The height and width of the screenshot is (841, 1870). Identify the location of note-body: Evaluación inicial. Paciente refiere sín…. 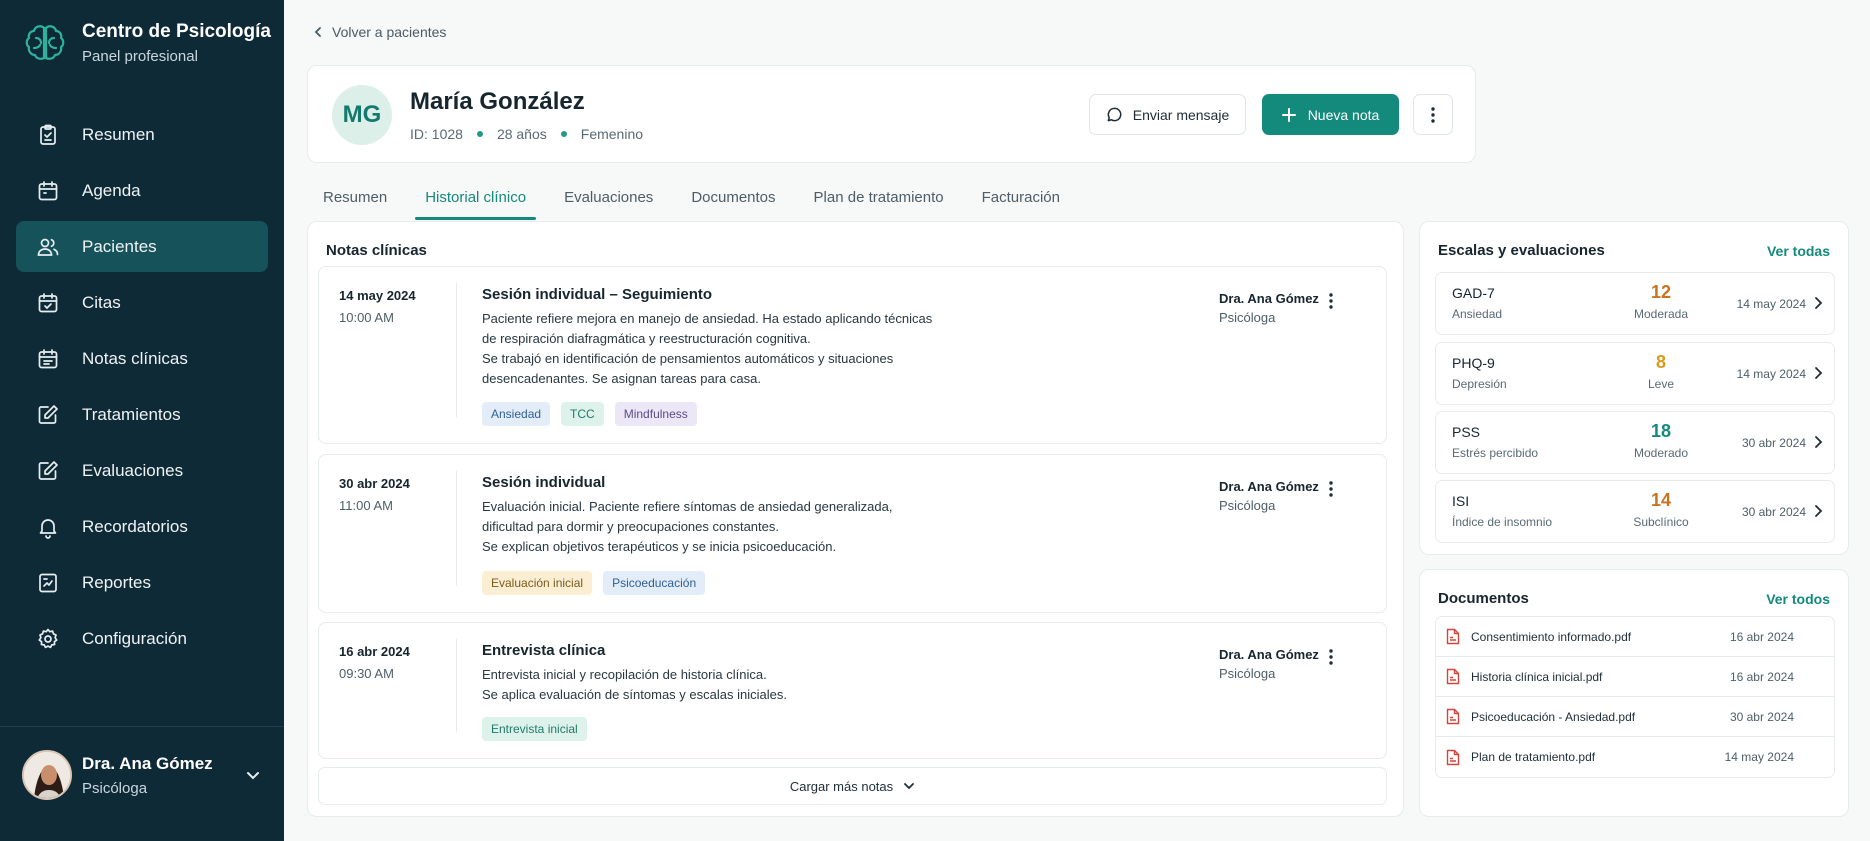
(717, 527).